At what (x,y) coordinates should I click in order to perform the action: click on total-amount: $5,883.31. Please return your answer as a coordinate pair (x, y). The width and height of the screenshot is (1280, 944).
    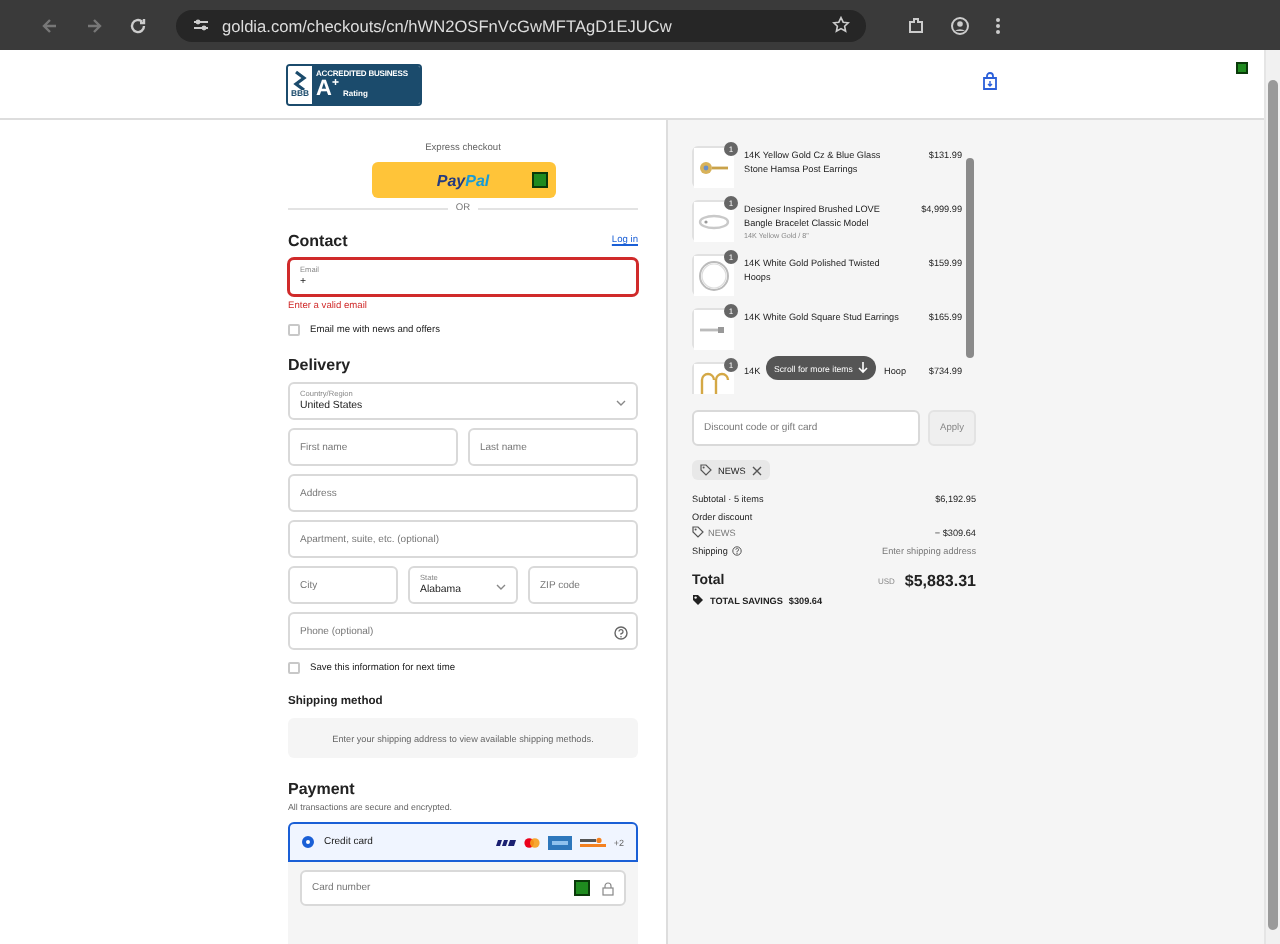
    Looking at the image, I should click on (940, 581).